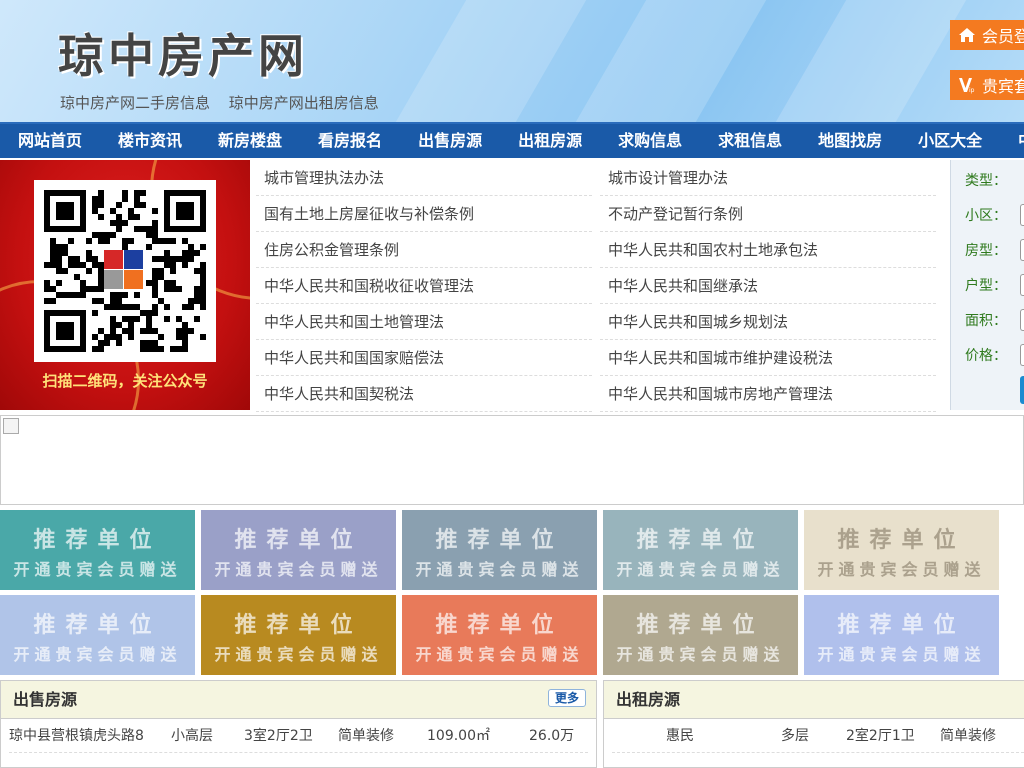  I want to click on law-link: 中华人民共和国国家赔偿法, so click(424, 358).